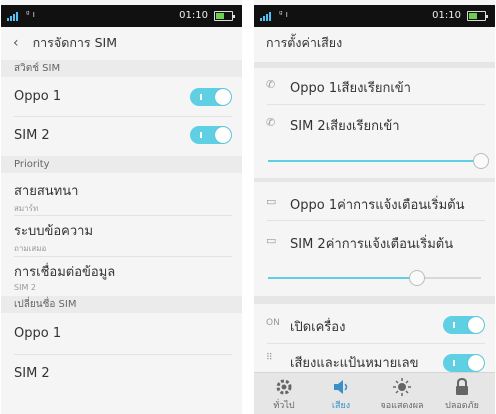  I want to click on section-header-sim-switch: สวิตช์ SIM, so click(121, 68).